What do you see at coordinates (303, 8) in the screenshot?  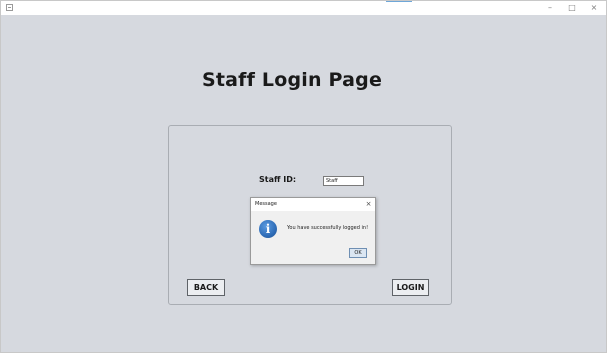 I see `window-titlebar: – □ ×` at bounding box center [303, 8].